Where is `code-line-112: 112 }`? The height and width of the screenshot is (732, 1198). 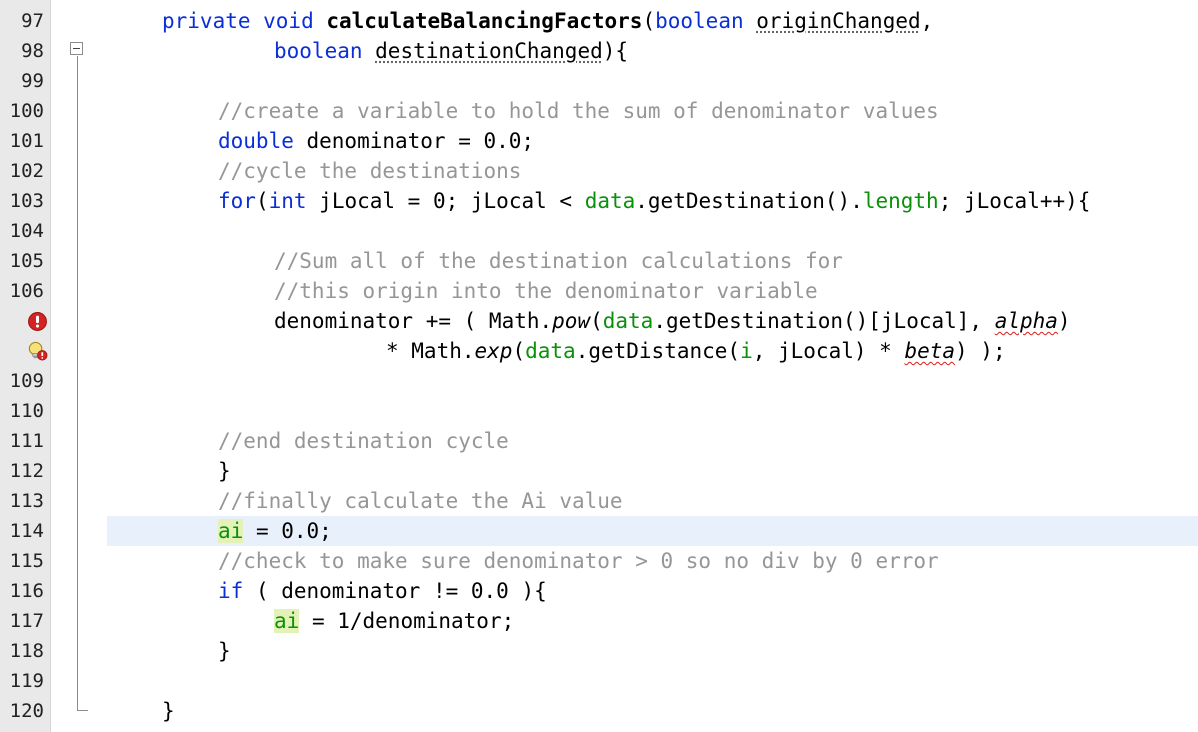
code-line-112: 112 } is located at coordinates (599, 471).